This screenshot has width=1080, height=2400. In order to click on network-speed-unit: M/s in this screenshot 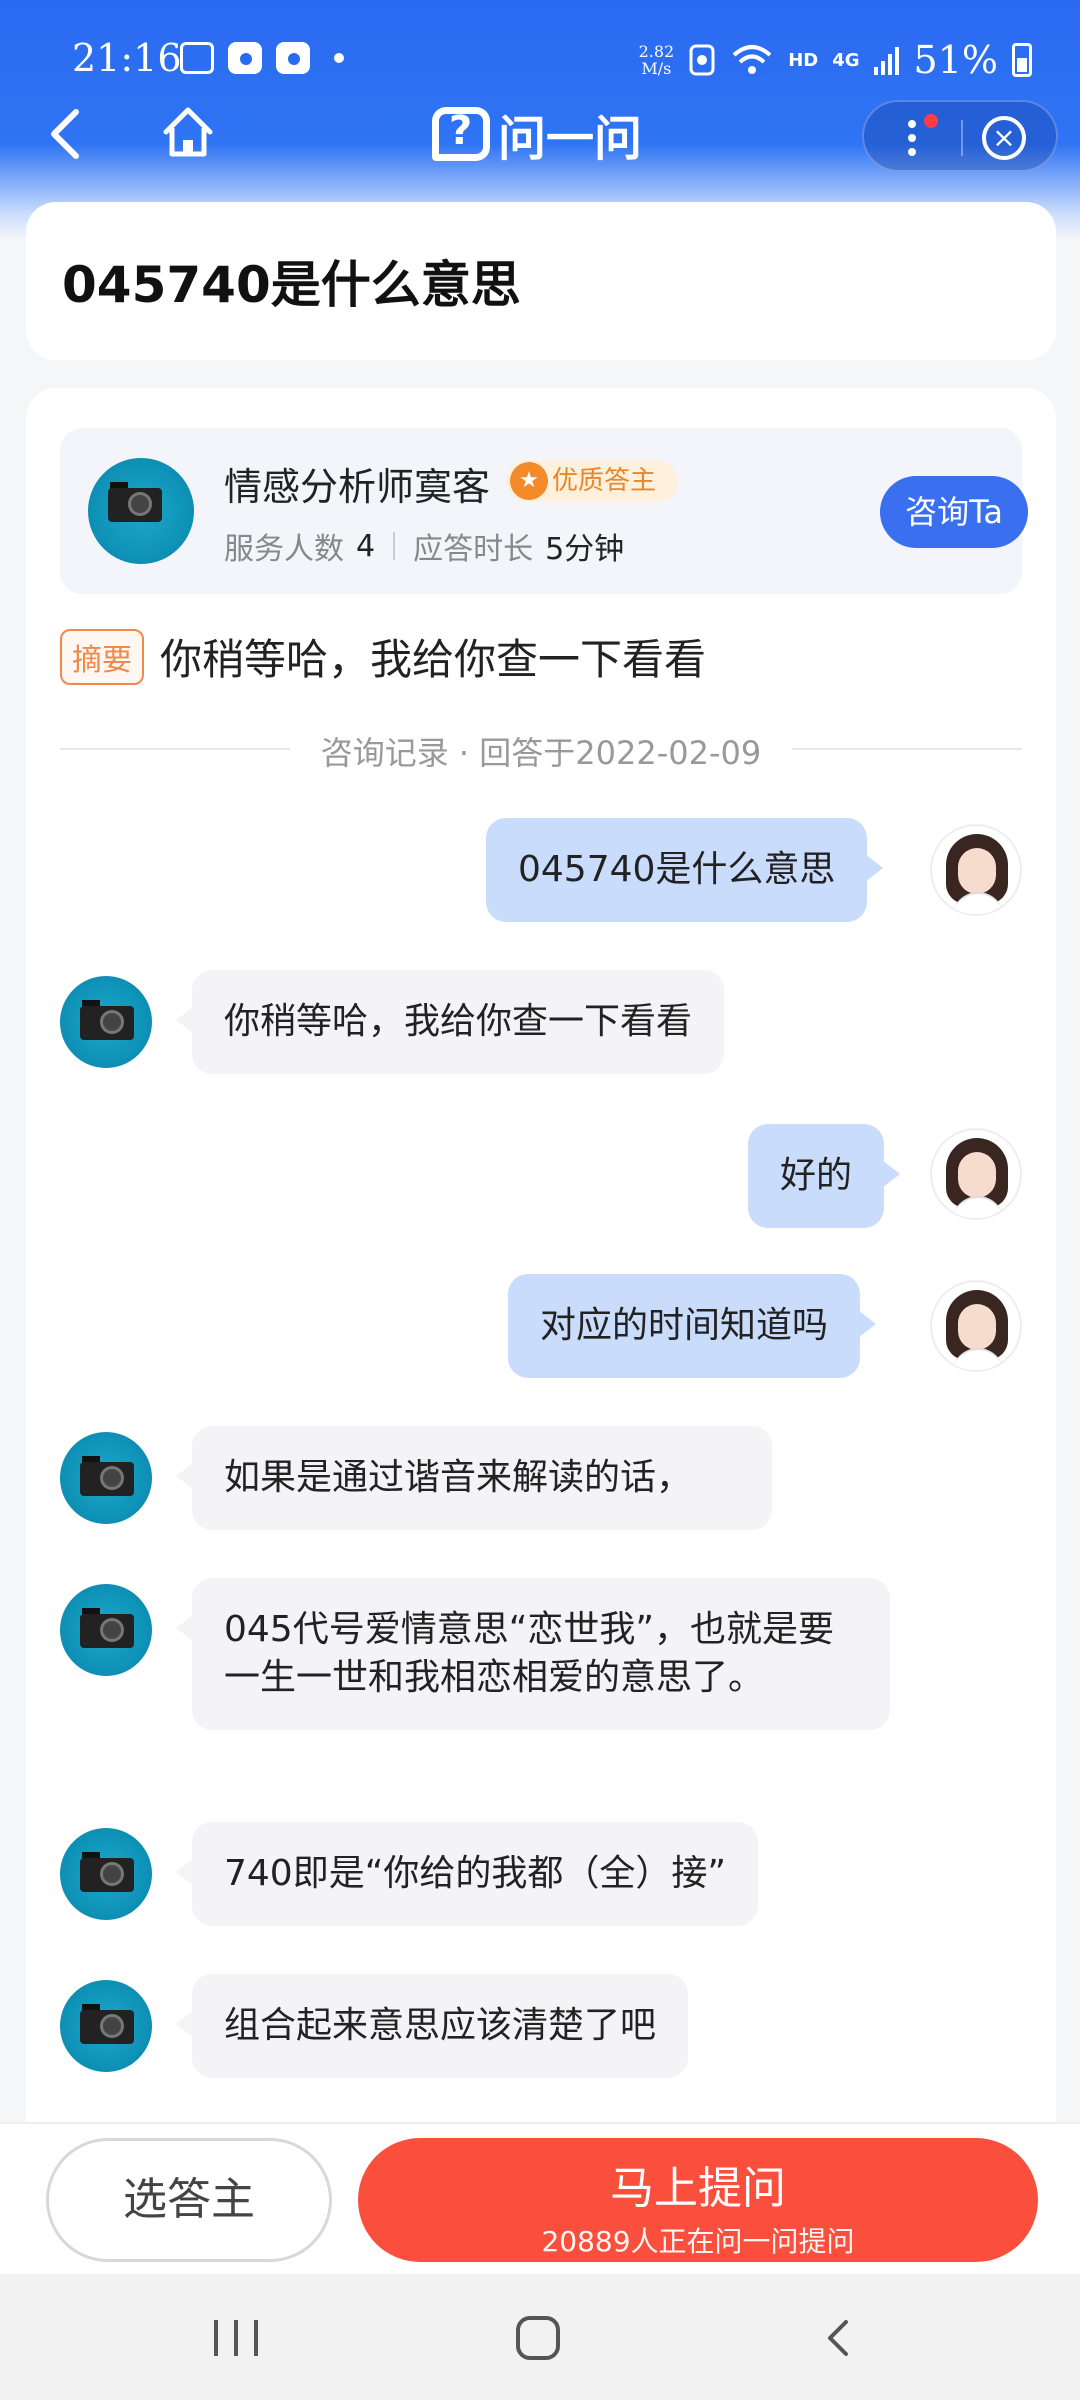, I will do `click(656, 68)`.